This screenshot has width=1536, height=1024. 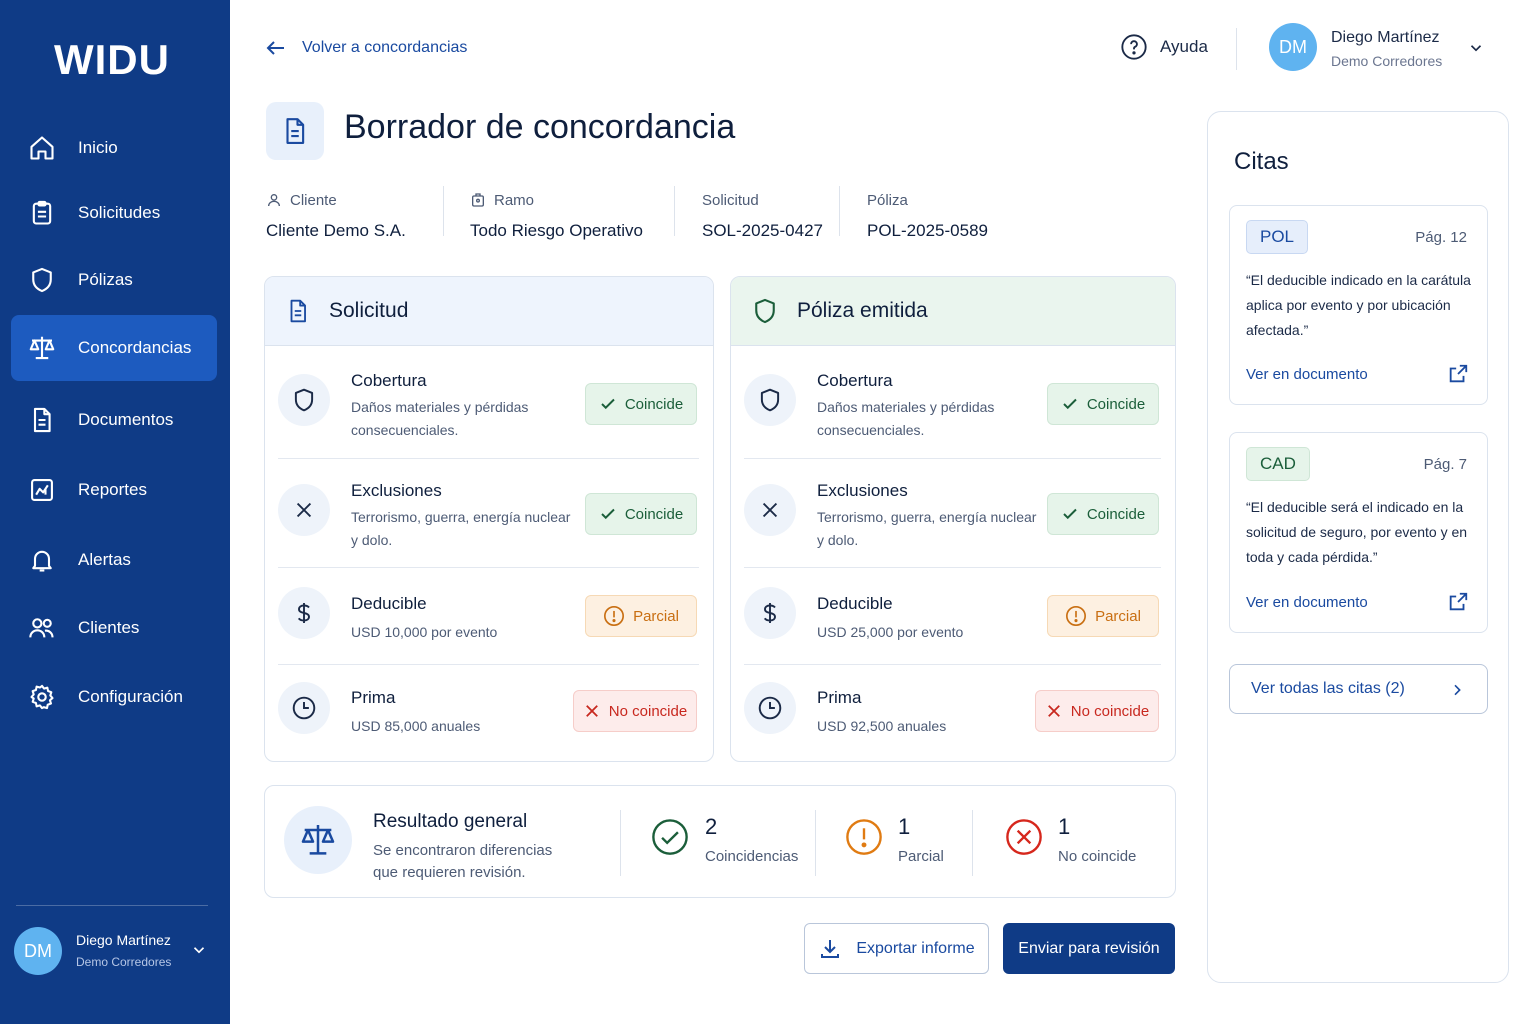 What do you see at coordinates (1328, 688) in the screenshot?
I see `view-all-label: Ver todas las citas (2)` at bounding box center [1328, 688].